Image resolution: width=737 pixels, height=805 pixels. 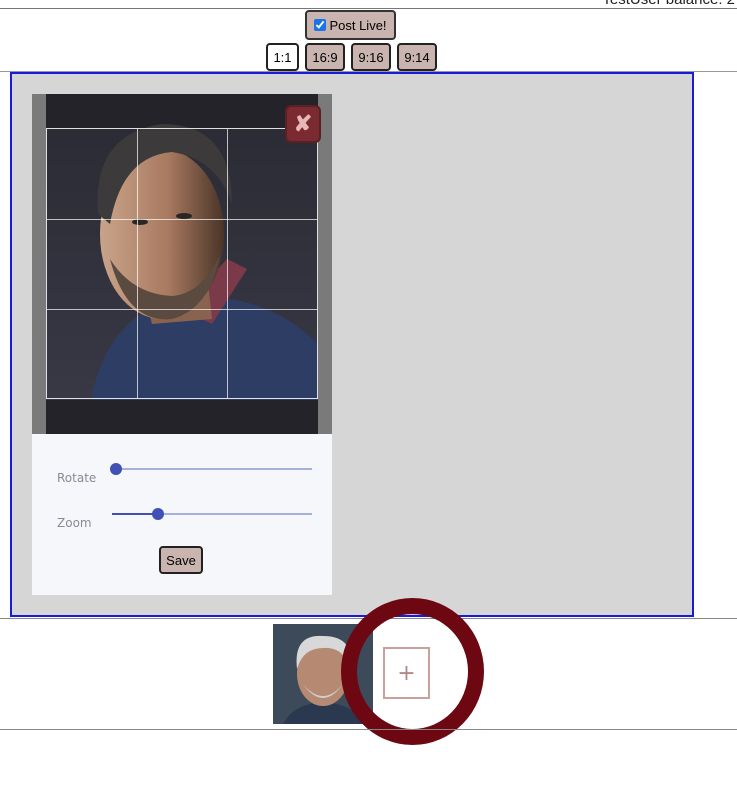 I want to click on ratio-label: 16:9, so click(x=325, y=57).